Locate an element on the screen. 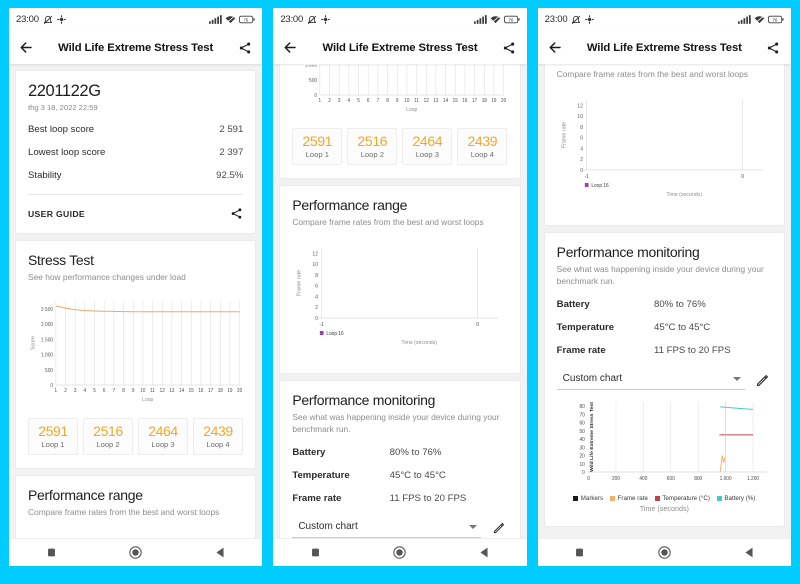  svg-text: 14 is located at coordinates (181, 391).